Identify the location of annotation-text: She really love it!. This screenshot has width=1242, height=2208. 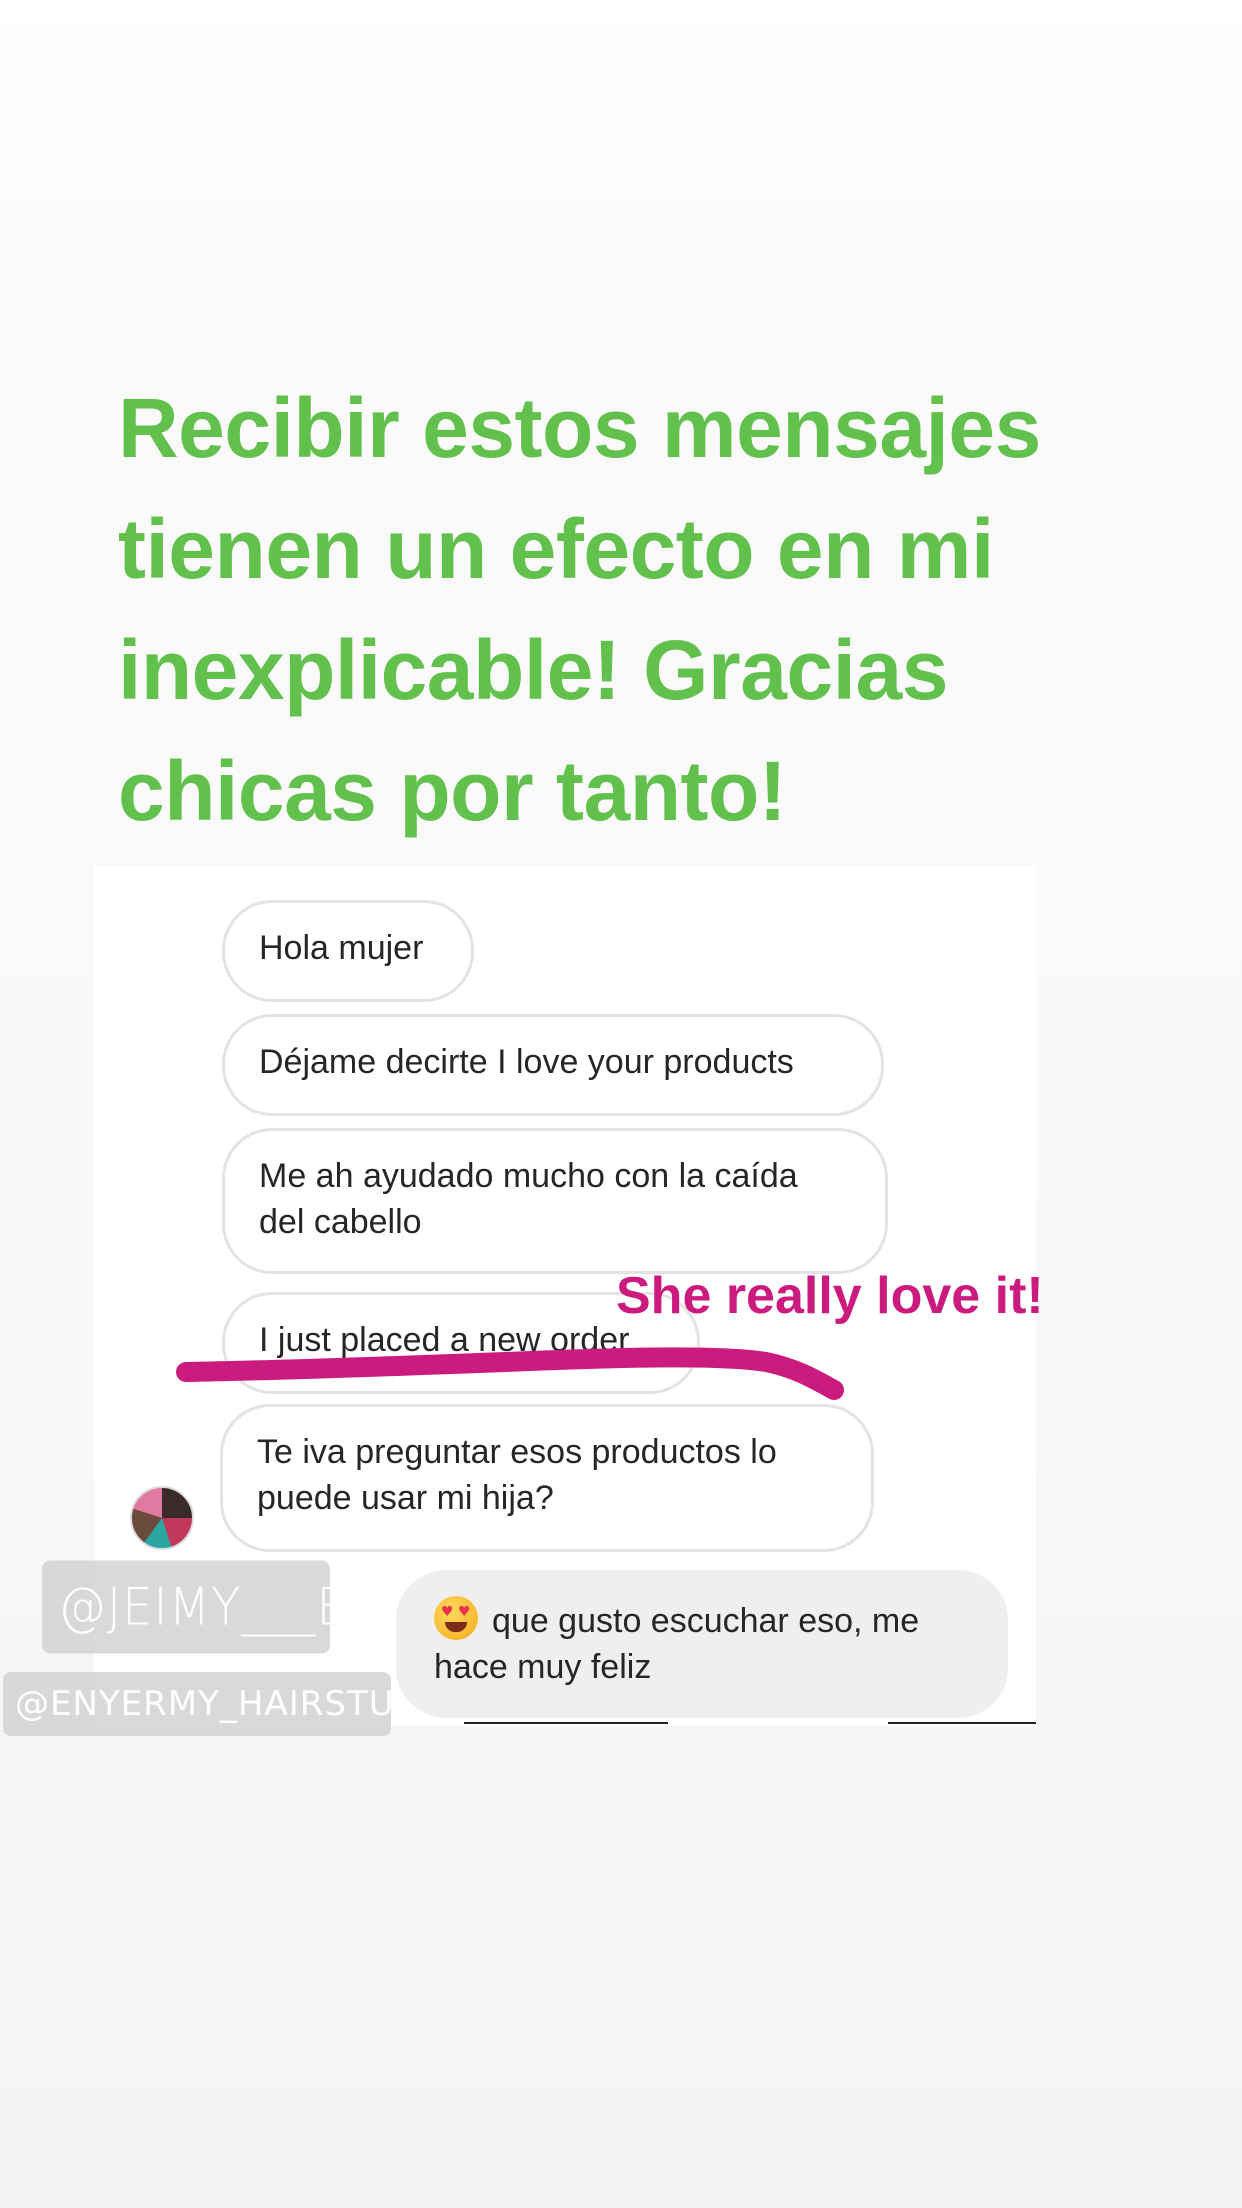
(830, 1296).